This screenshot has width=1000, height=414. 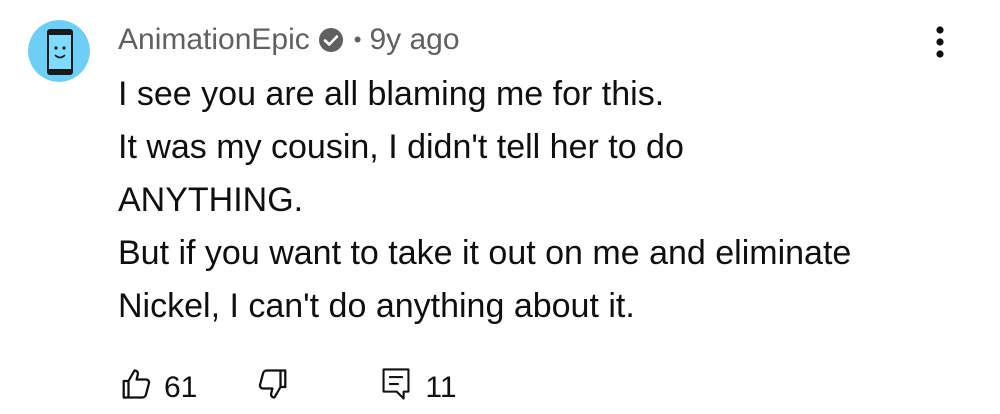 I want to click on thumb-up-icon, so click(x=136, y=388).